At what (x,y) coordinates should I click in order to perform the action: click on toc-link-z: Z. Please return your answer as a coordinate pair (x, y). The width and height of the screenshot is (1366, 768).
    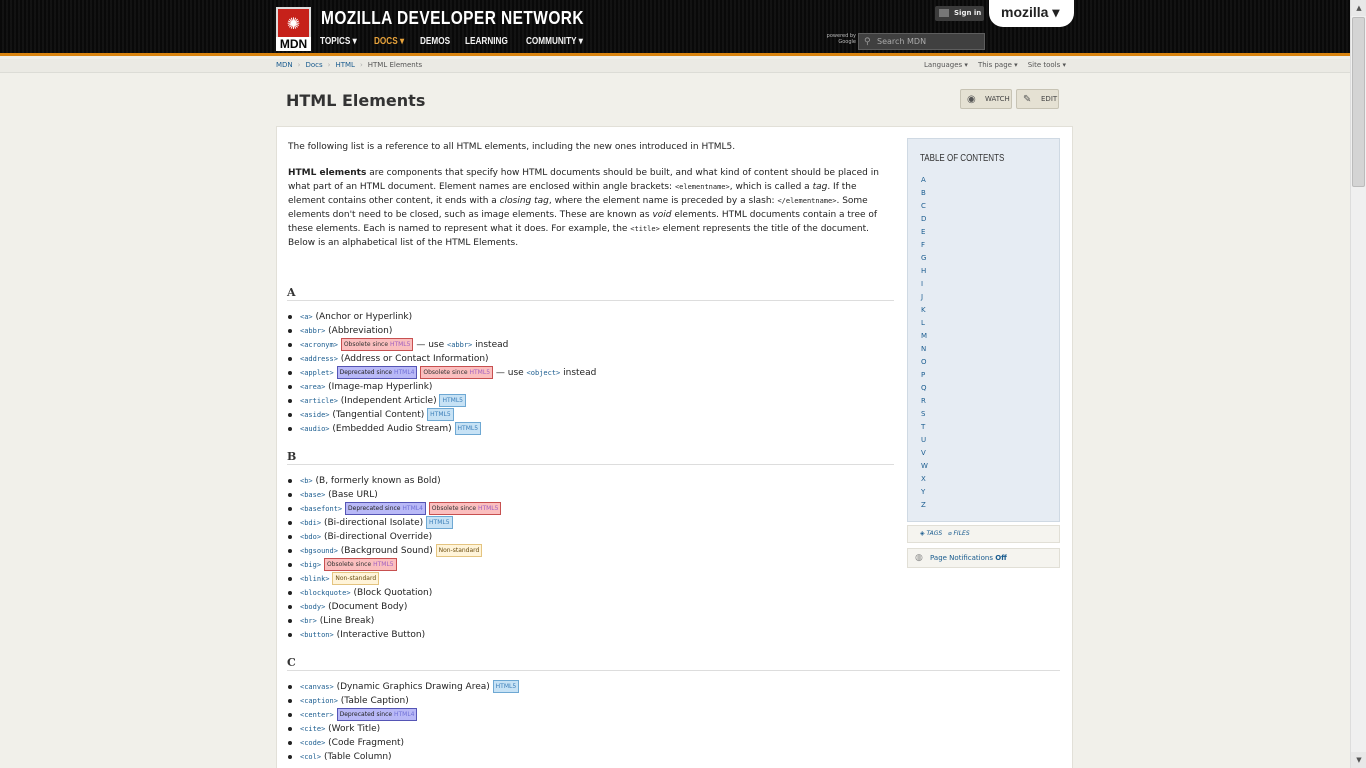
    Looking at the image, I should click on (924, 505).